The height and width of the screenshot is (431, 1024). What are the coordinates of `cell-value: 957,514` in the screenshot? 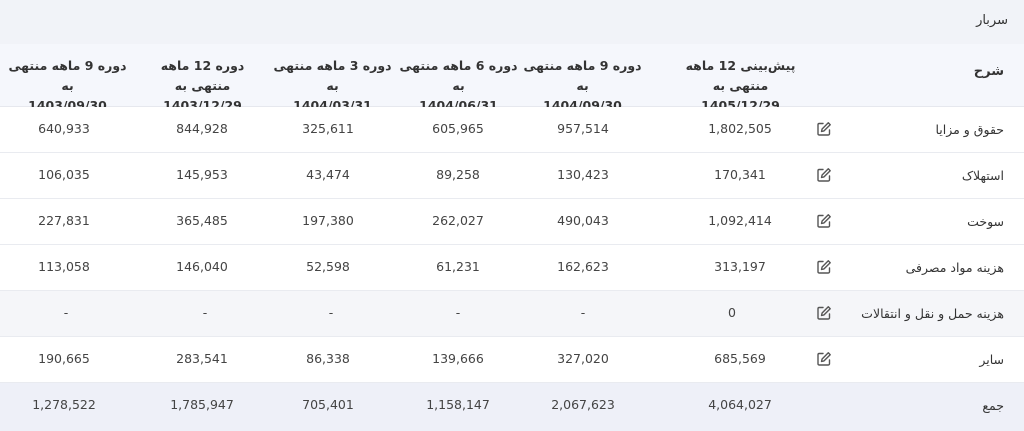 It's located at (583, 128).